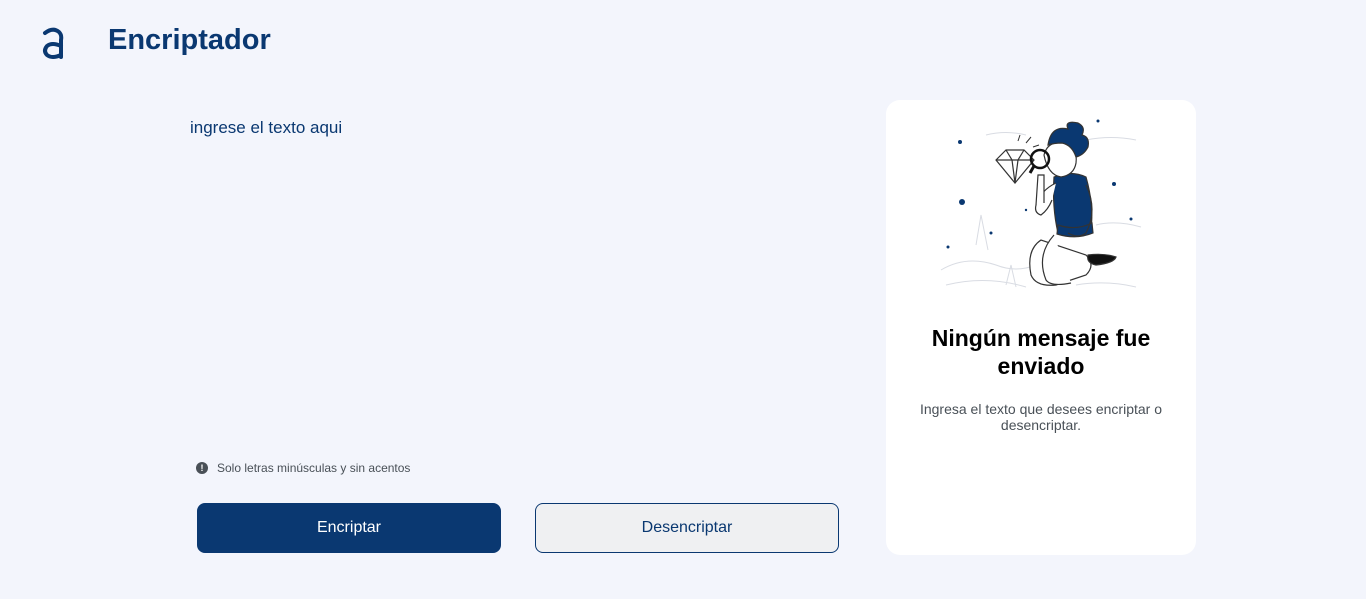  Describe the element at coordinates (1041, 352) in the screenshot. I see `empty-state-title: Ningún mensaje fue enviado` at that location.